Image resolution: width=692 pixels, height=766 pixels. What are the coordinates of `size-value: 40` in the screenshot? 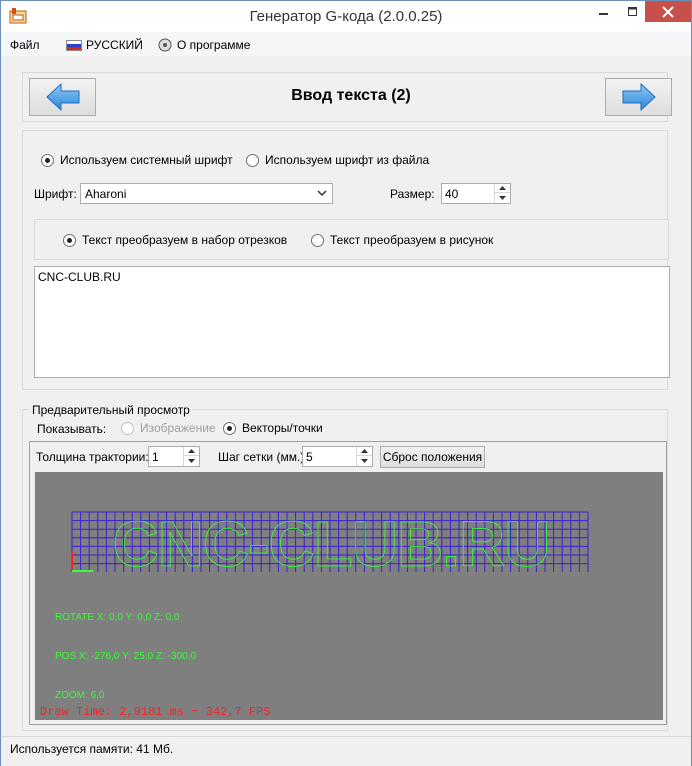 It's located at (452, 194).